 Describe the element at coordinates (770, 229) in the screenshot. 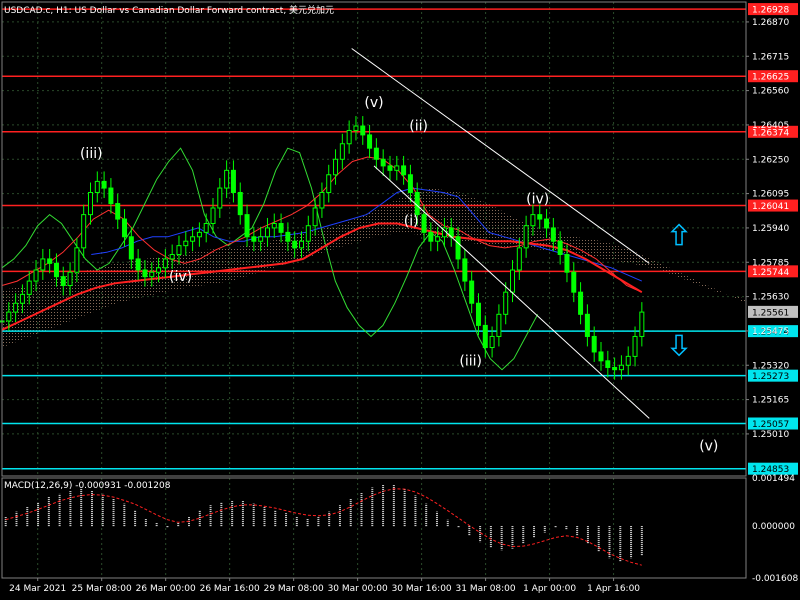

I see `price-axis-label: 1.25940` at that location.